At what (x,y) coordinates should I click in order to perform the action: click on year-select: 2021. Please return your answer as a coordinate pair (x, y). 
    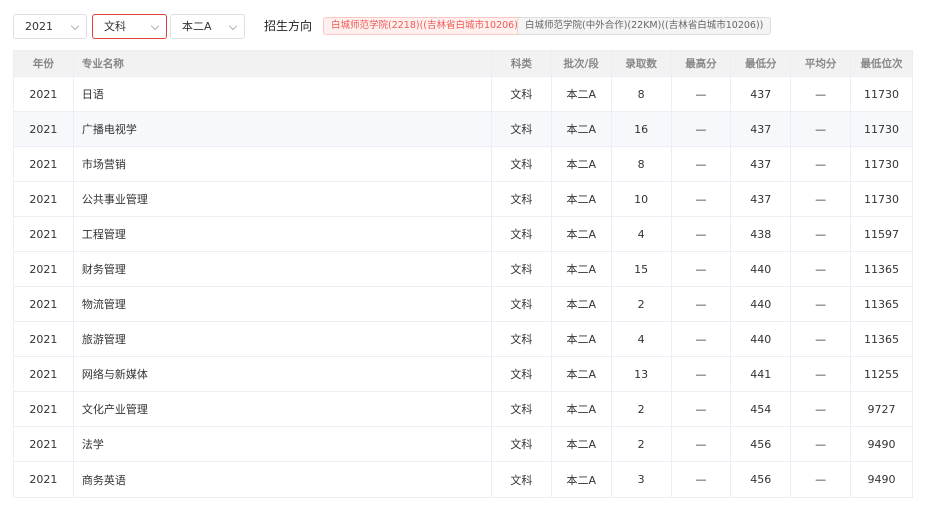
    Looking at the image, I should click on (50, 26).